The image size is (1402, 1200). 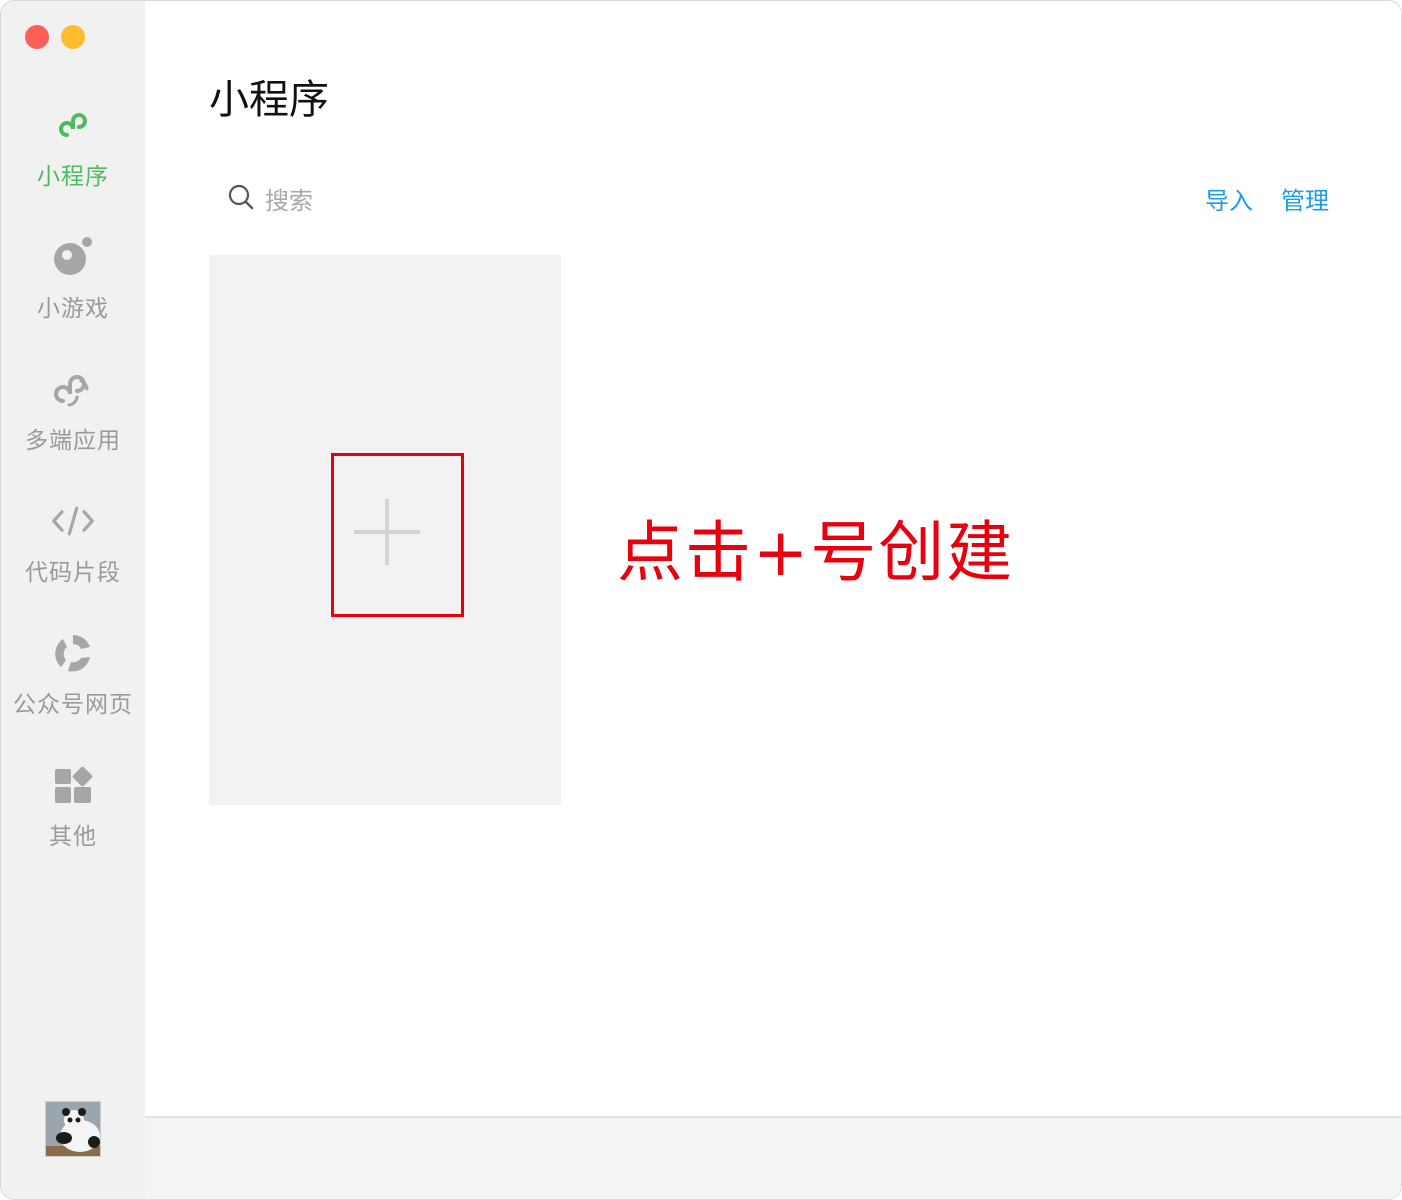 What do you see at coordinates (73, 163) in the screenshot?
I see `sidebar-item-miniprogram: 小程序` at bounding box center [73, 163].